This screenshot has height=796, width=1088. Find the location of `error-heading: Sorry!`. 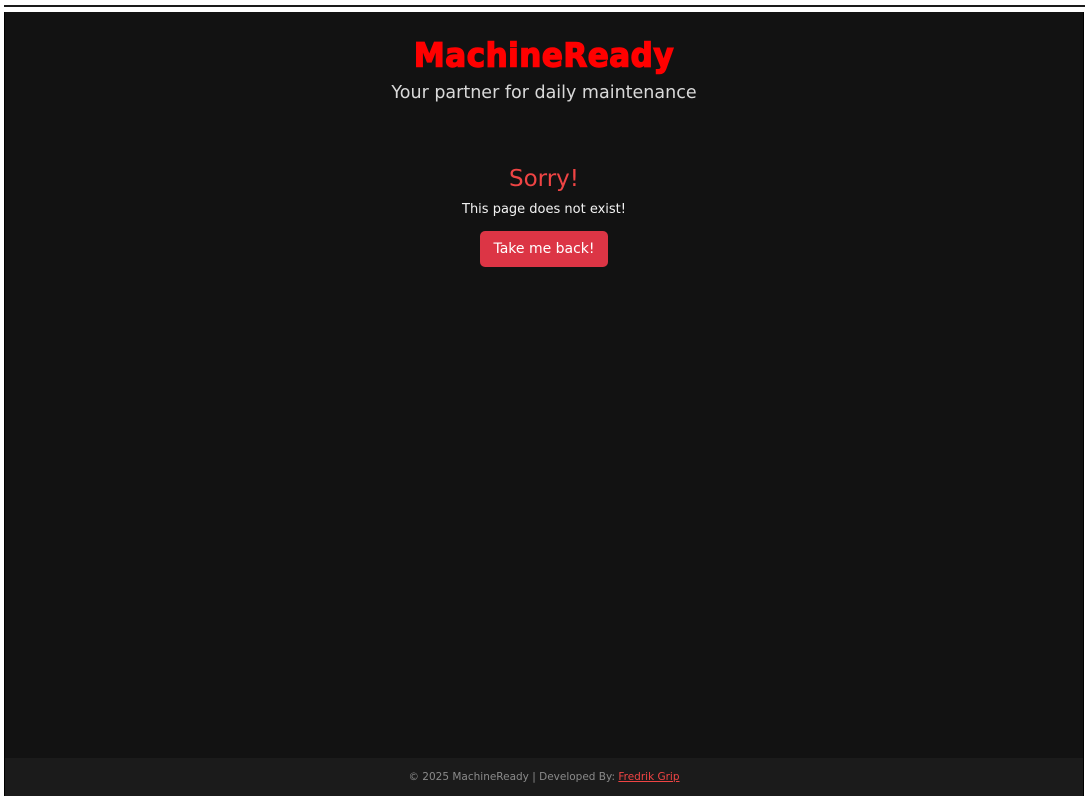

error-heading: Sorry! is located at coordinates (543, 179).